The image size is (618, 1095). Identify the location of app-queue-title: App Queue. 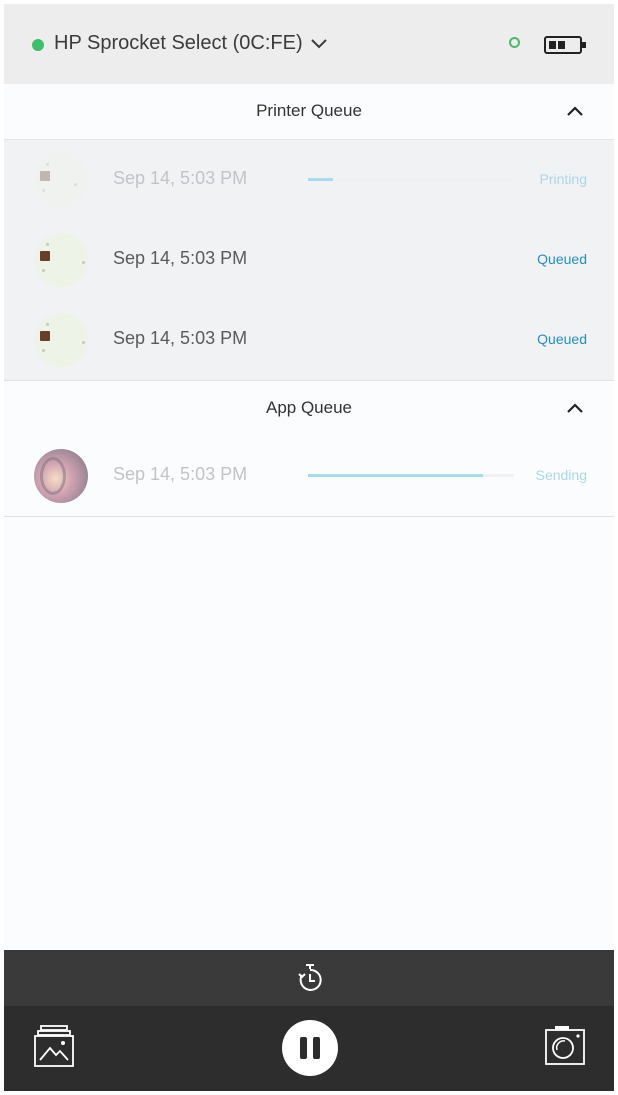
(308, 407).